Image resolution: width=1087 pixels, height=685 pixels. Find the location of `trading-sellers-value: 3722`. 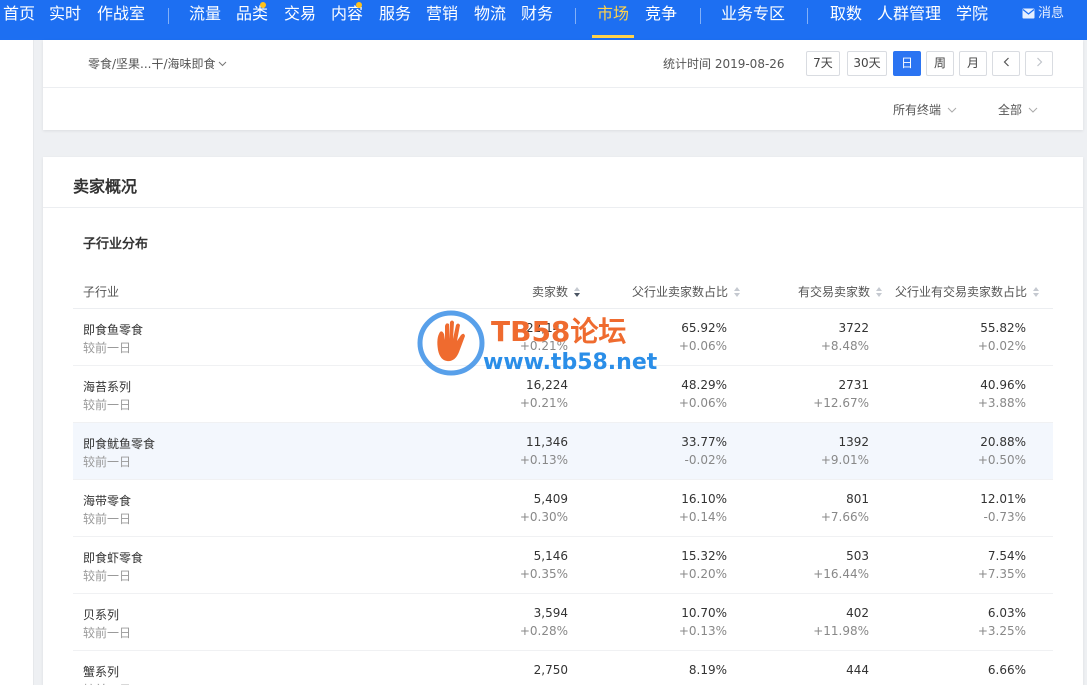

trading-sellers-value: 3722 is located at coordinates (853, 328).